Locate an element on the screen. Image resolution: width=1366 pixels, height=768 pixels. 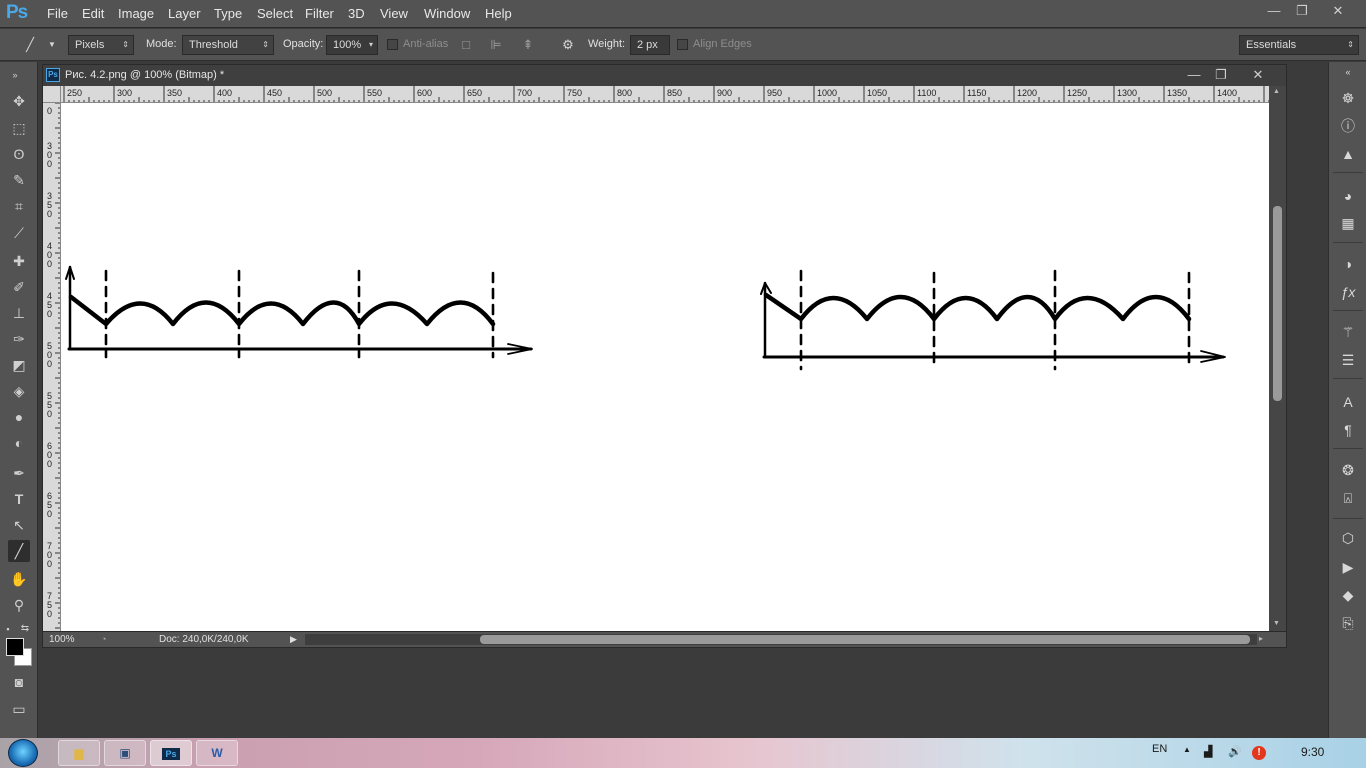
brush-tool-icon: ✐ is located at coordinates (19, 287).